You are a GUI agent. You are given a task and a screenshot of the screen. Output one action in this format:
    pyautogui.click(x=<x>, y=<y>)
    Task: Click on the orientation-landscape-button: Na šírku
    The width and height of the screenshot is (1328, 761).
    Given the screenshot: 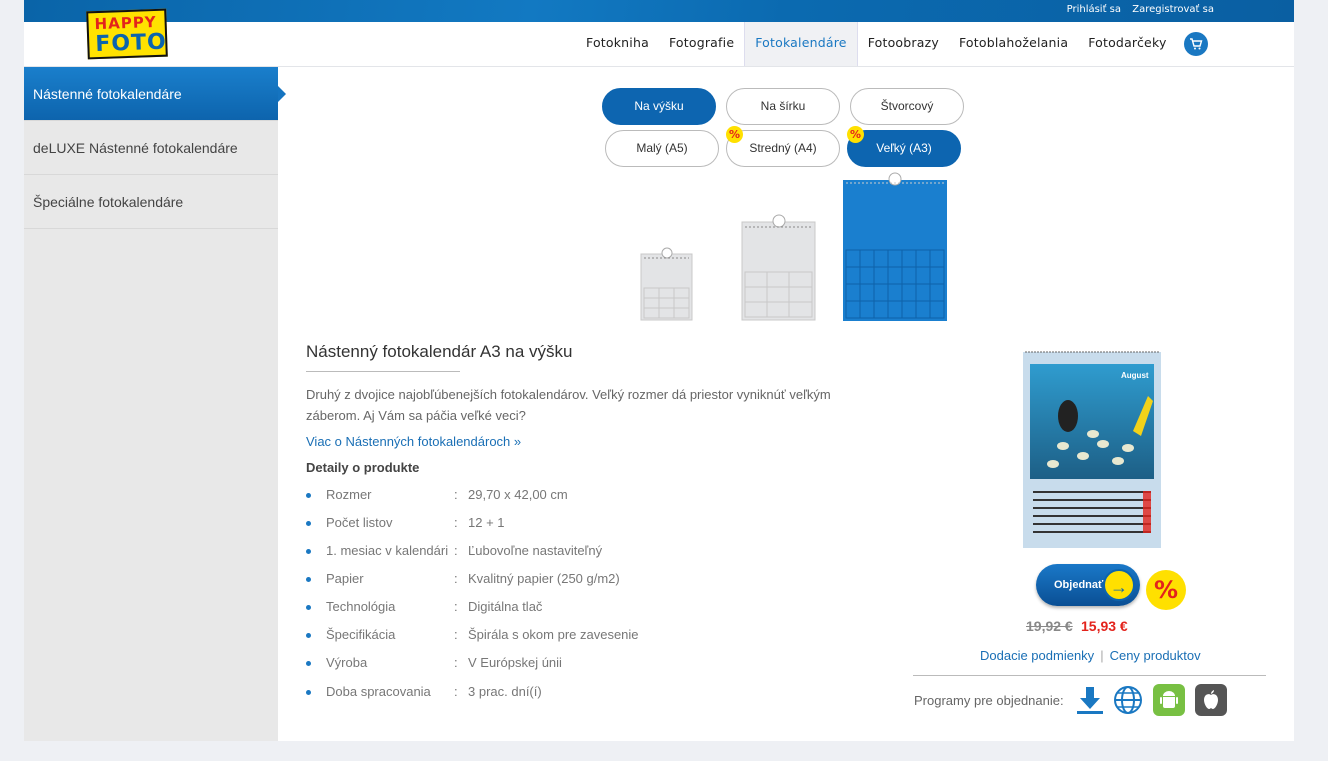 What is the action you would take?
    pyautogui.click(x=783, y=106)
    